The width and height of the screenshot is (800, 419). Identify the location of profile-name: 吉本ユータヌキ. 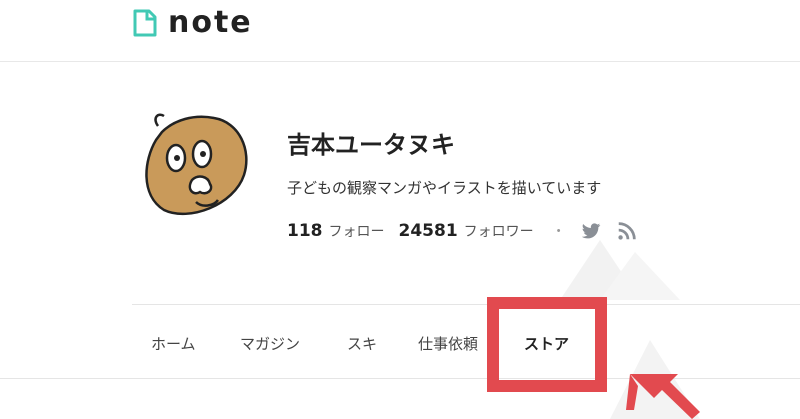
(371, 145).